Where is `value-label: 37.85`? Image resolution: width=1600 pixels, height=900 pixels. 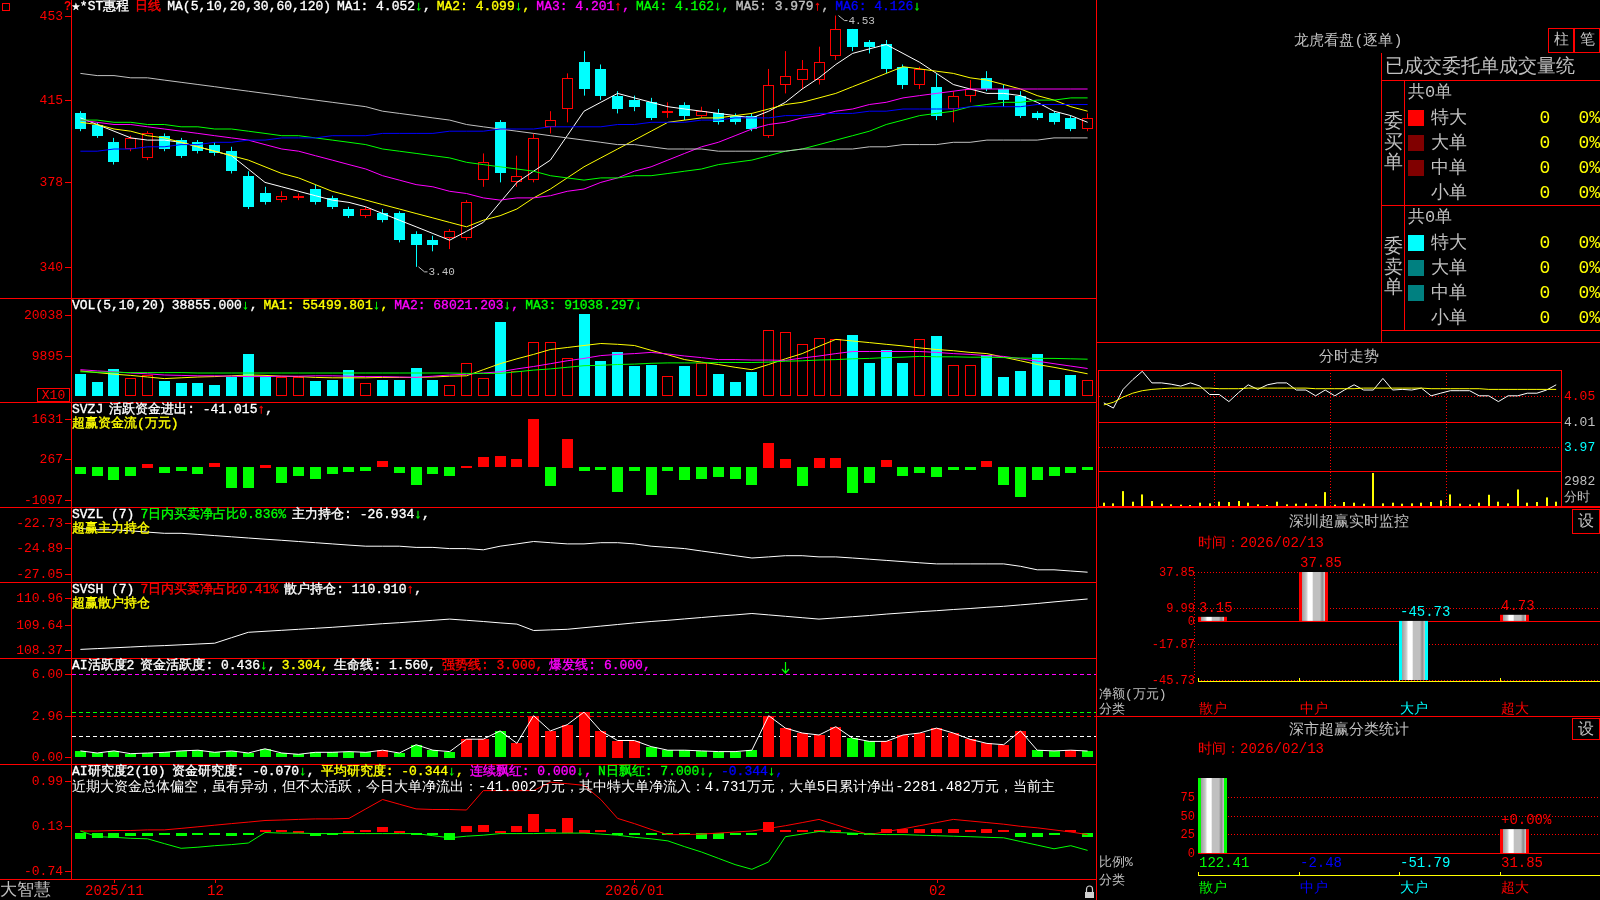 value-label: 37.85 is located at coordinates (1321, 563).